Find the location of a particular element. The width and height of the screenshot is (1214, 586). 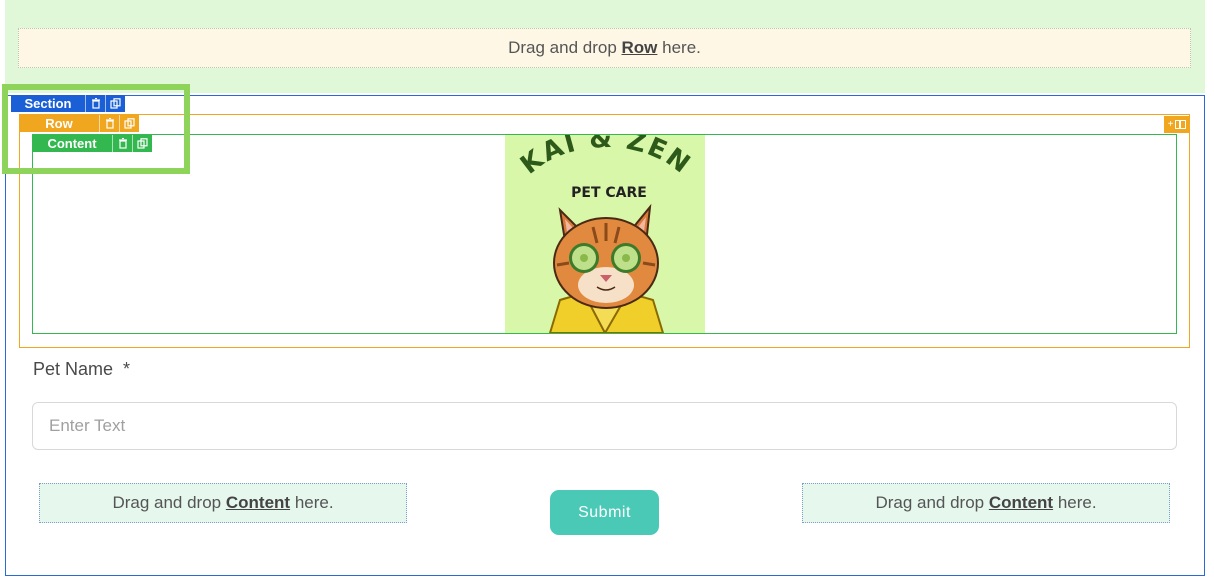

row-add-column-button: + is located at coordinates (1177, 124).